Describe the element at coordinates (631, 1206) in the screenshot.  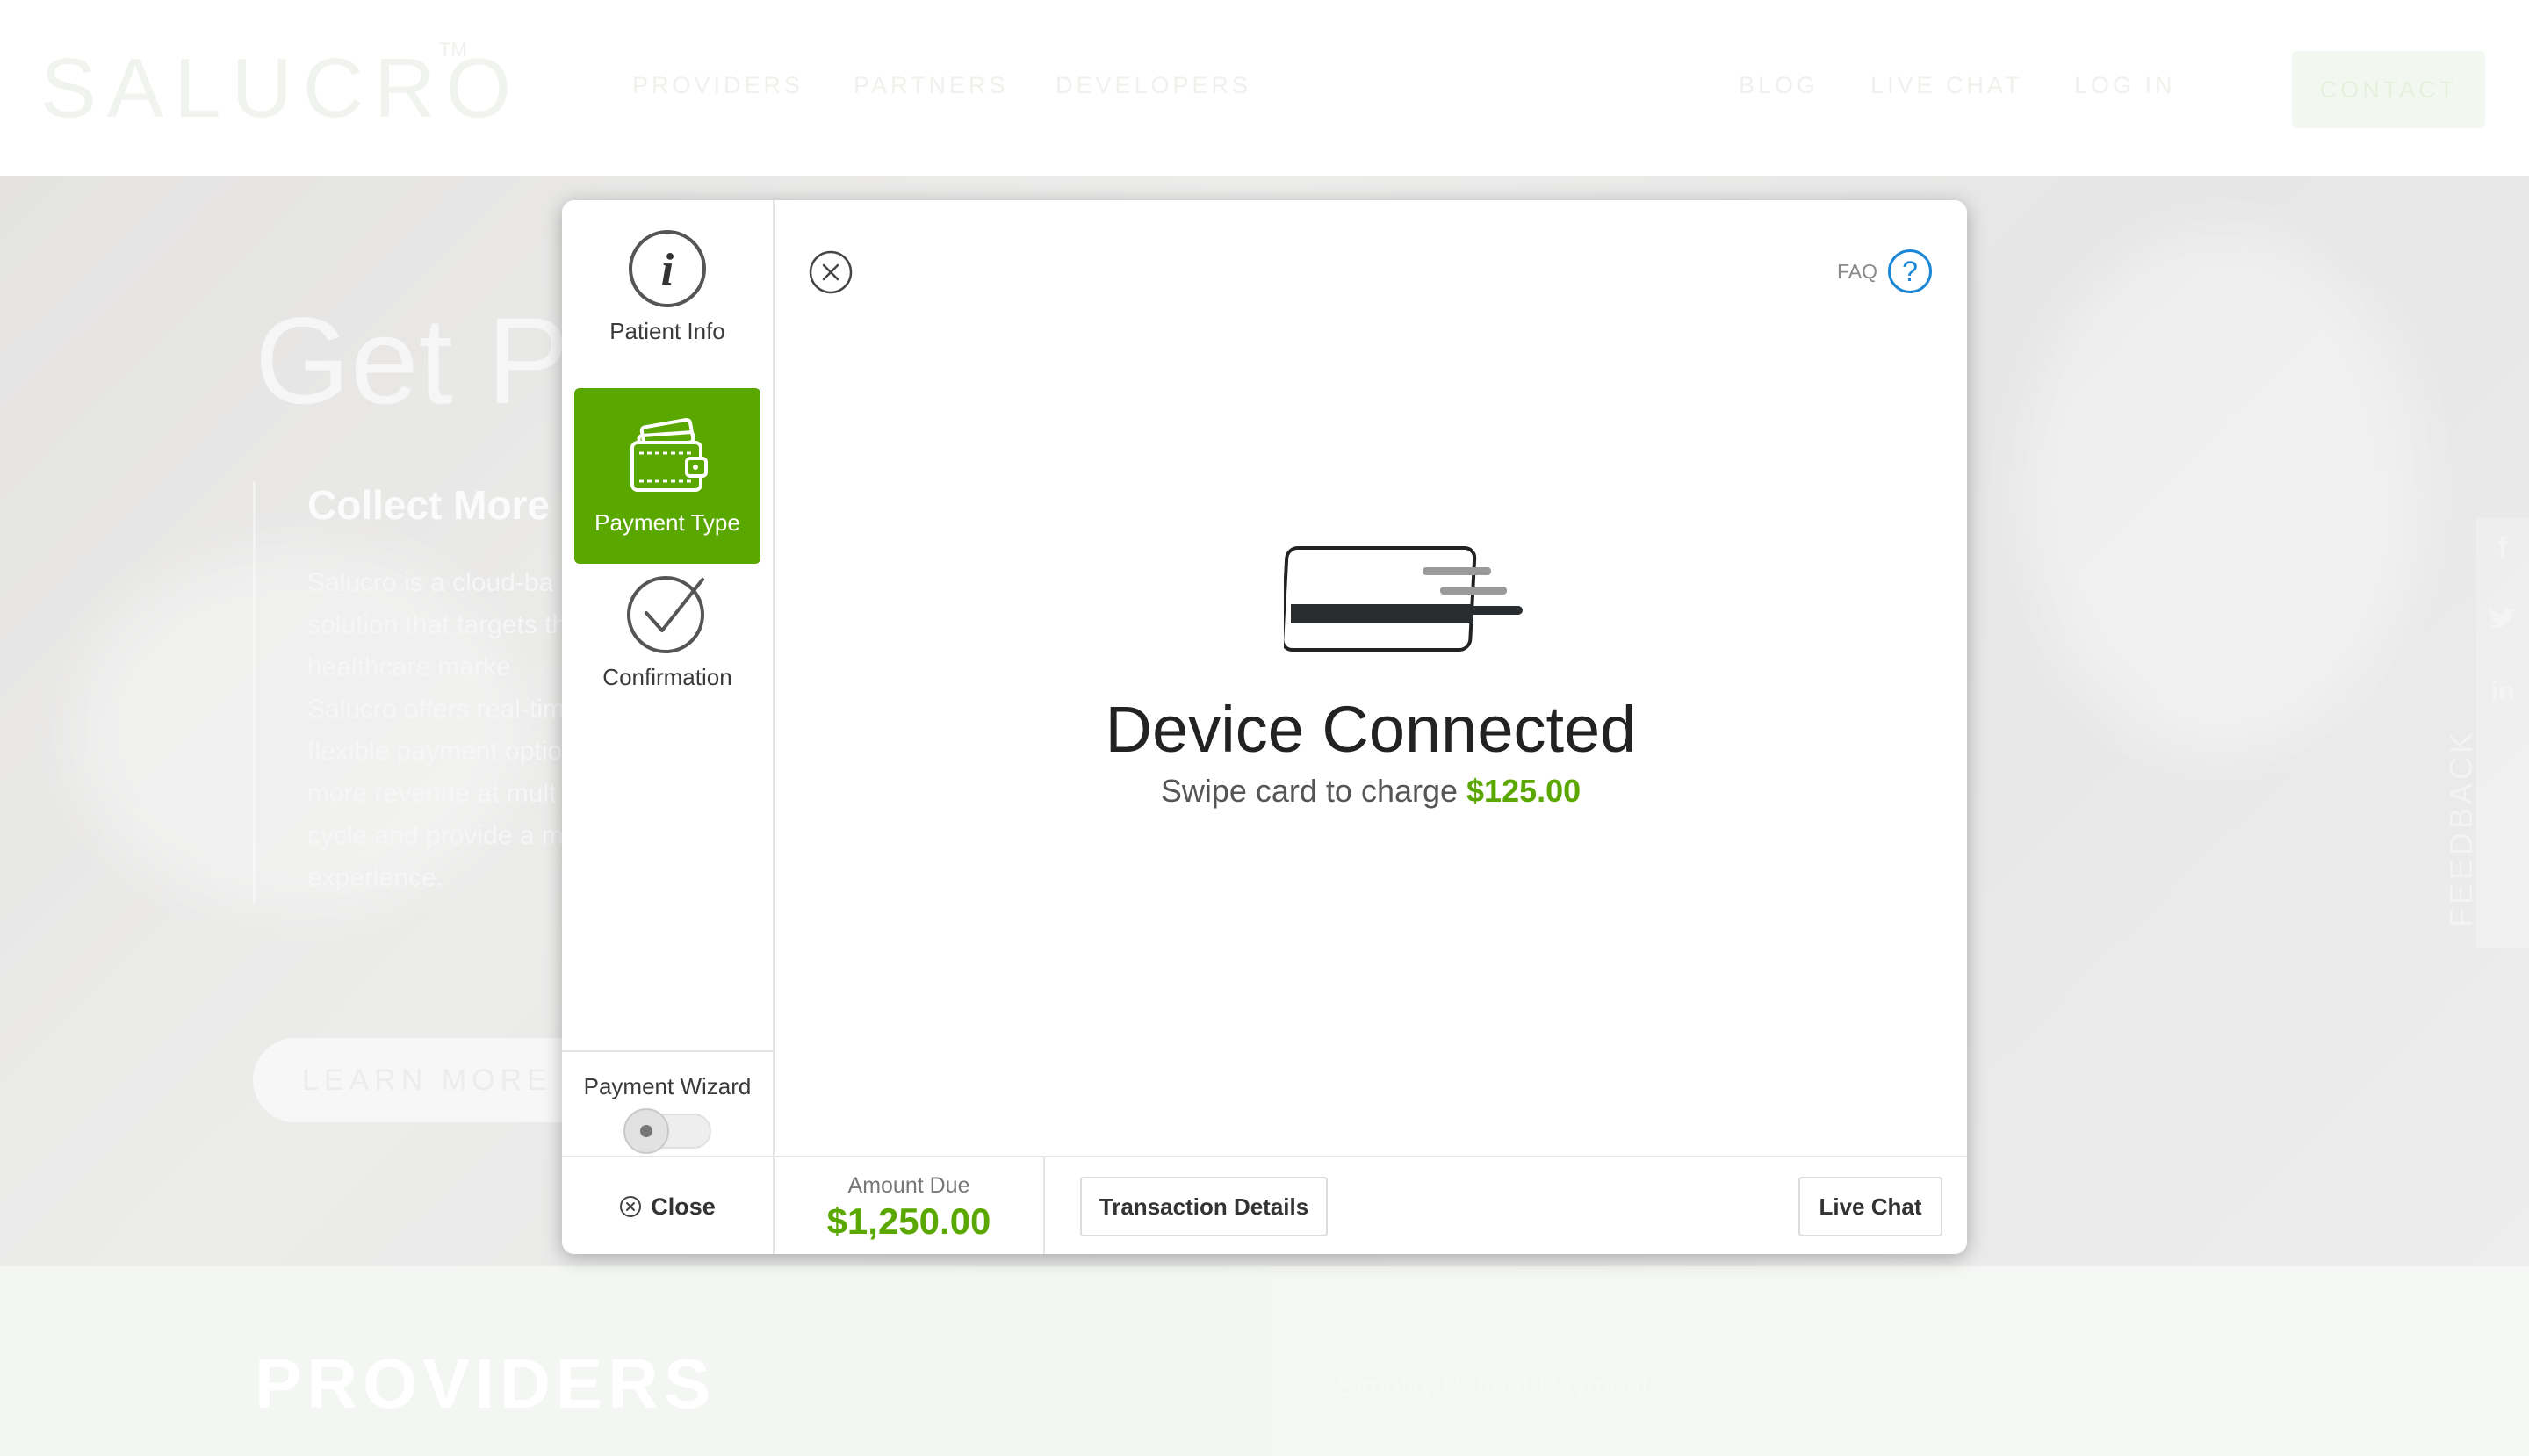
I see `close-circle-icon` at that location.